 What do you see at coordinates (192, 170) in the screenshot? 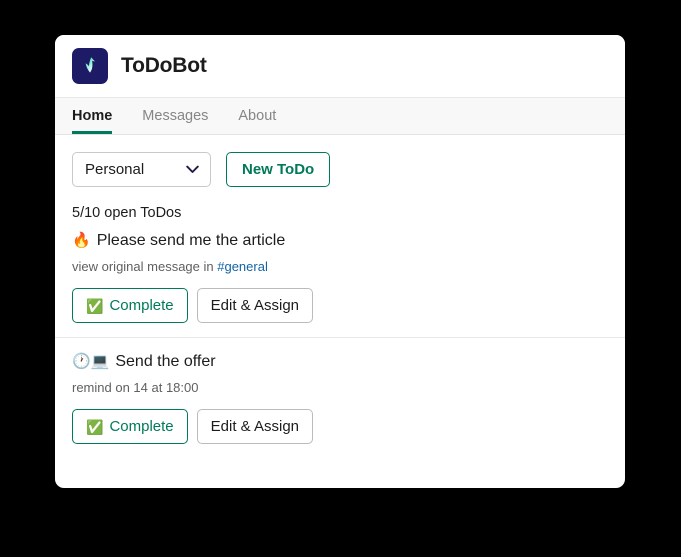
I see `chevron-down-icon` at bounding box center [192, 170].